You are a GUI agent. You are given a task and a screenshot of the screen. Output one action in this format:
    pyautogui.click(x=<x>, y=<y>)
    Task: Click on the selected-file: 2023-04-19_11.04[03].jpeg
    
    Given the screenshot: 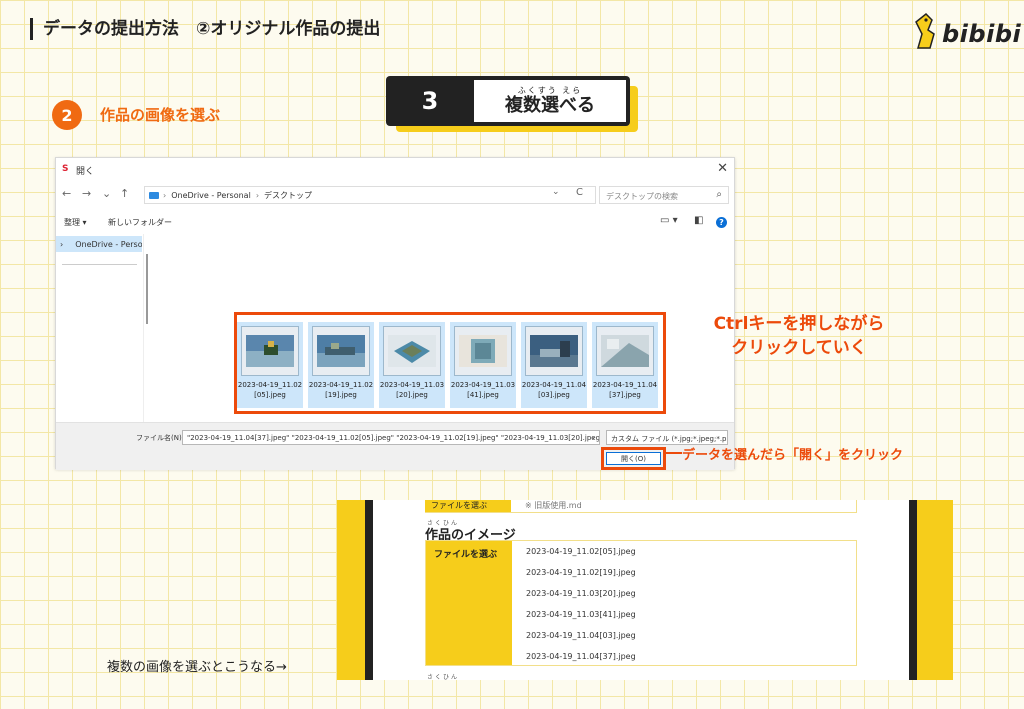 What is the action you would take?
    pyautogui.click(x=581, y=635)
    